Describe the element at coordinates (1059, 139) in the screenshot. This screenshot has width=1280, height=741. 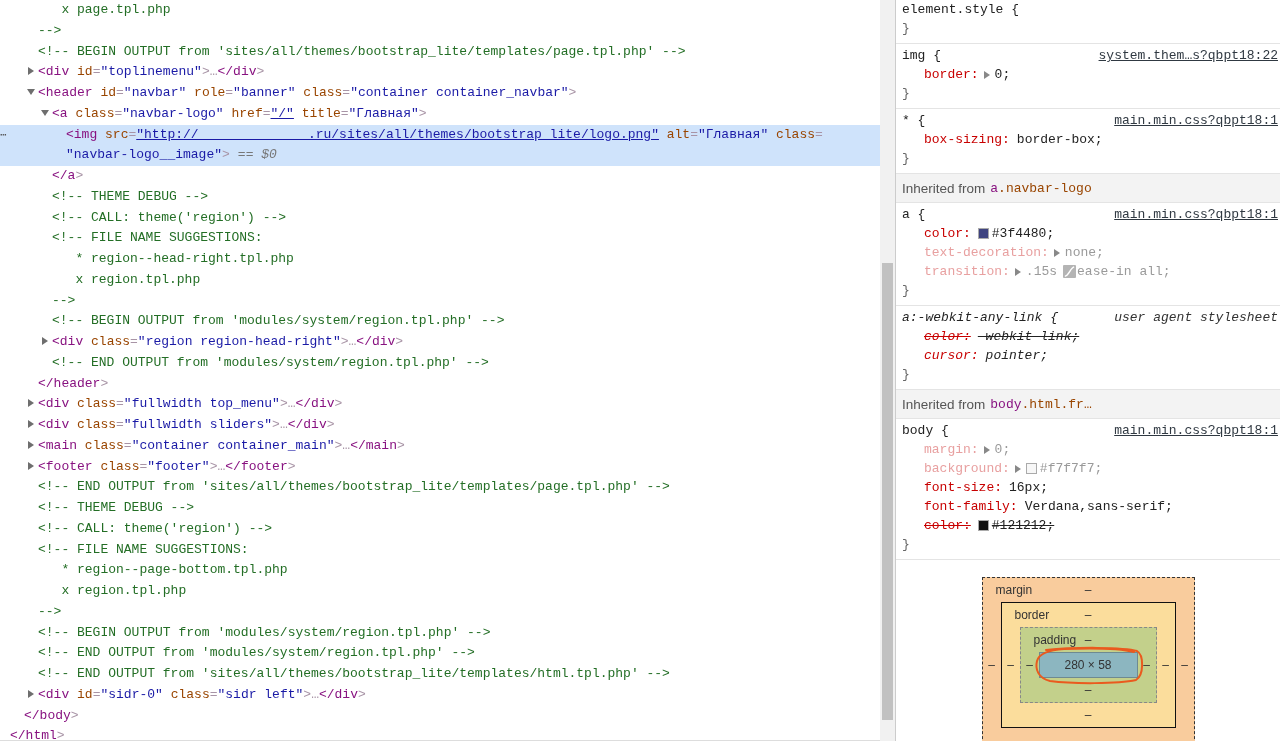
I see `property-value: border-box;` at that location.